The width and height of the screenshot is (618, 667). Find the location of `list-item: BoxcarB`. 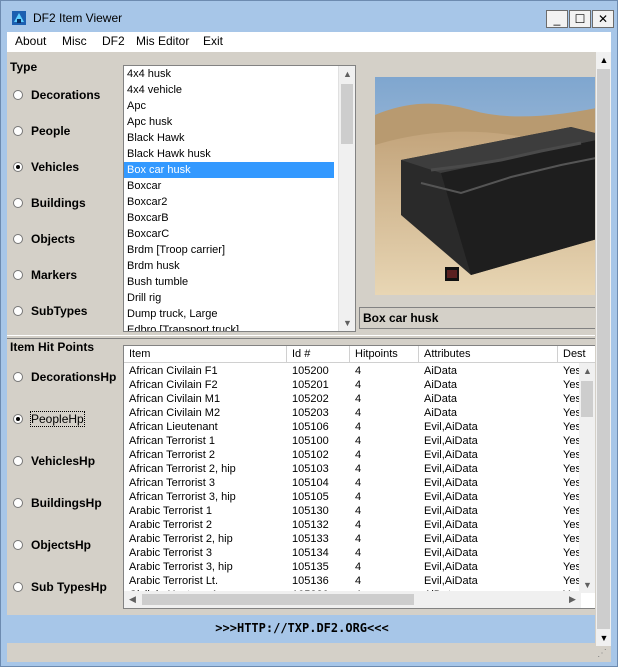

list-item: BoxcarB is located at coordinates (229, 218).